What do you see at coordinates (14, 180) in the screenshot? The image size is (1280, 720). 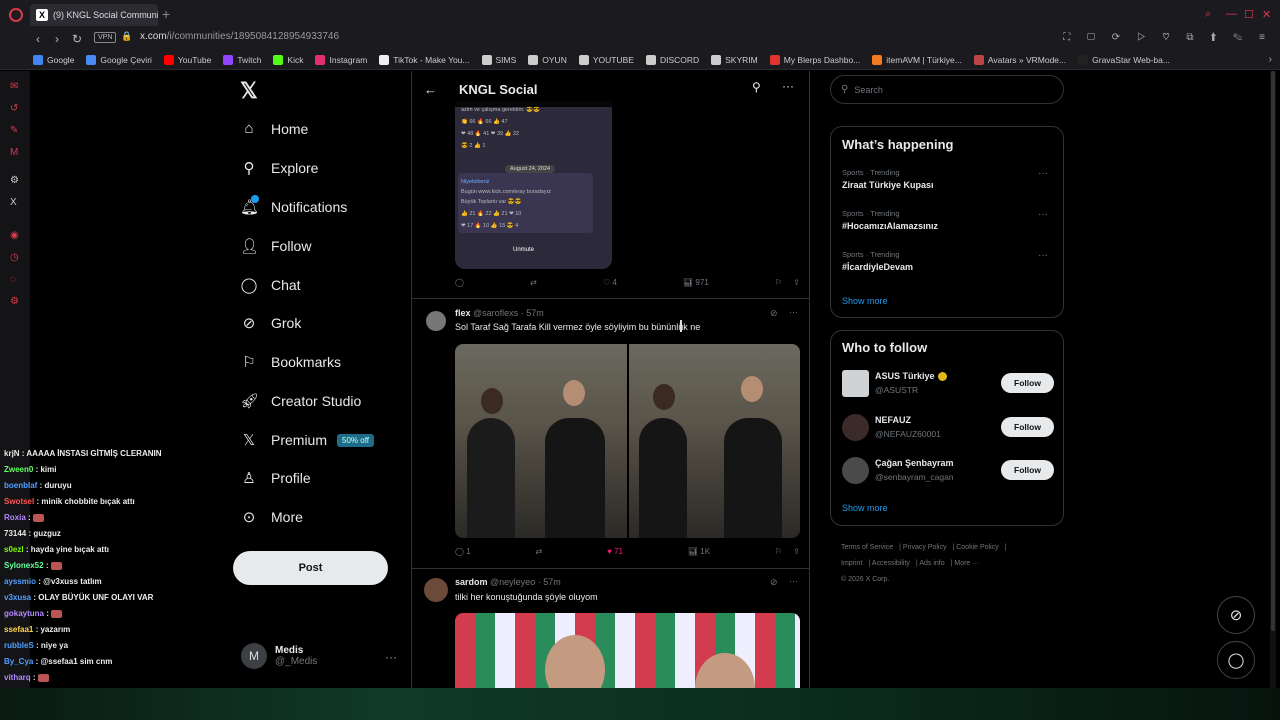 I see `settings-icon: ⚙` at bounding box center [14, 180].